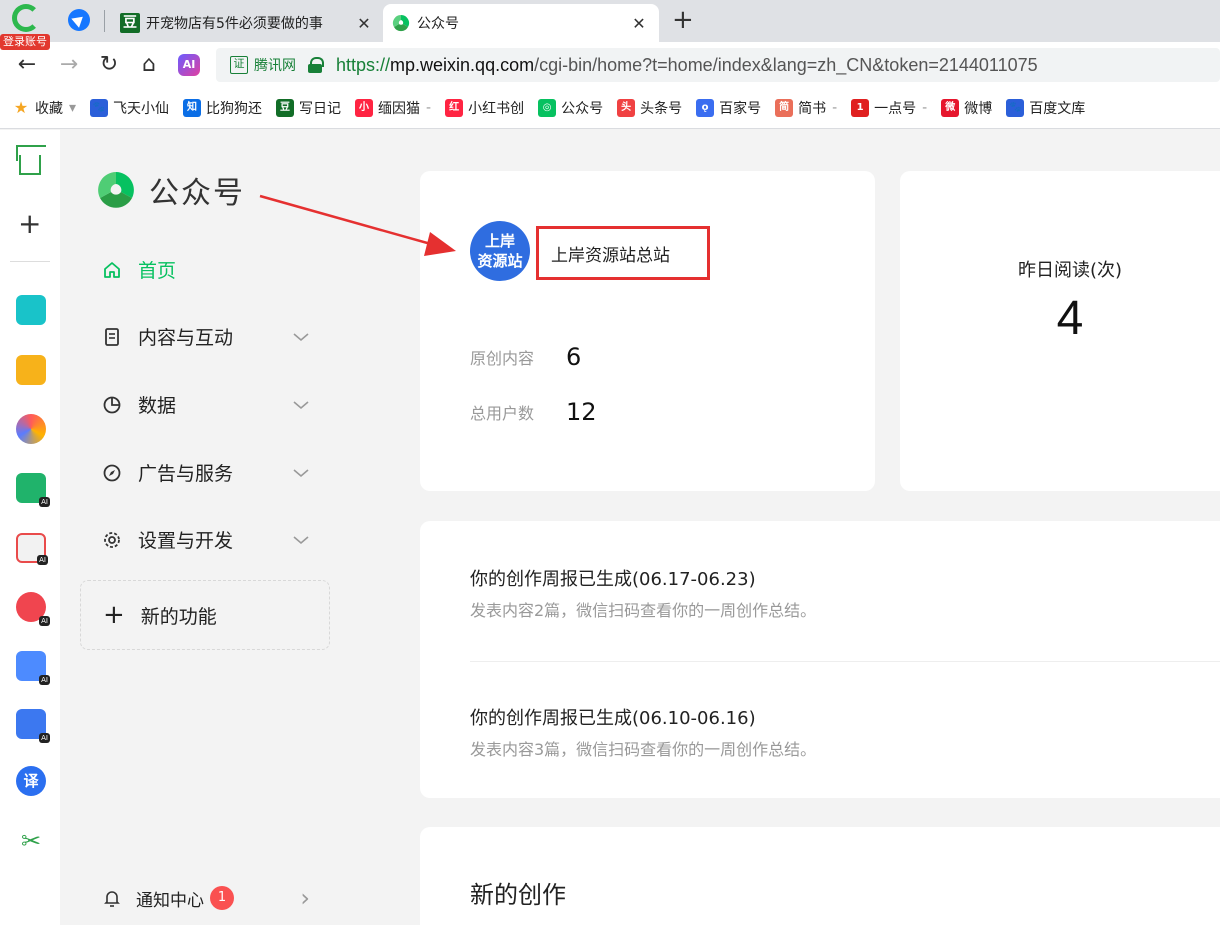  What do you see at coordinates (1015, 108) in the screenshot?
I see `bookmark-favicon-icon: 🐾` at bounding box center [1015, 108].